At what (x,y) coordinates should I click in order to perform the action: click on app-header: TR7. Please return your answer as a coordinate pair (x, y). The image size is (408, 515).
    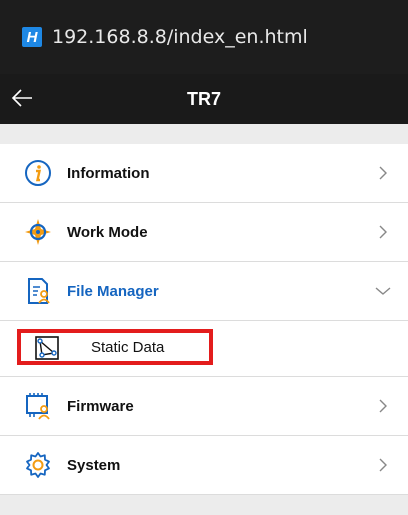
    Looking at the image, I should click on (204, 99).